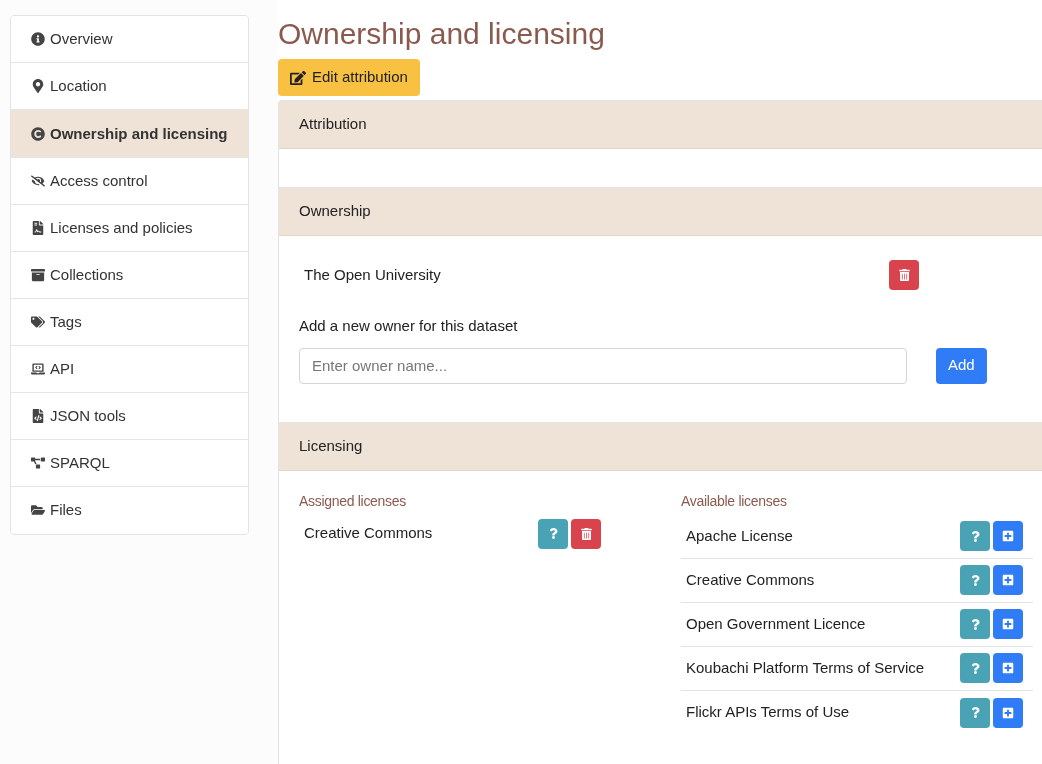 The width and height of the screenshot is (1042, 764). I want to click on section-header: Licensing, so click(660, 446).